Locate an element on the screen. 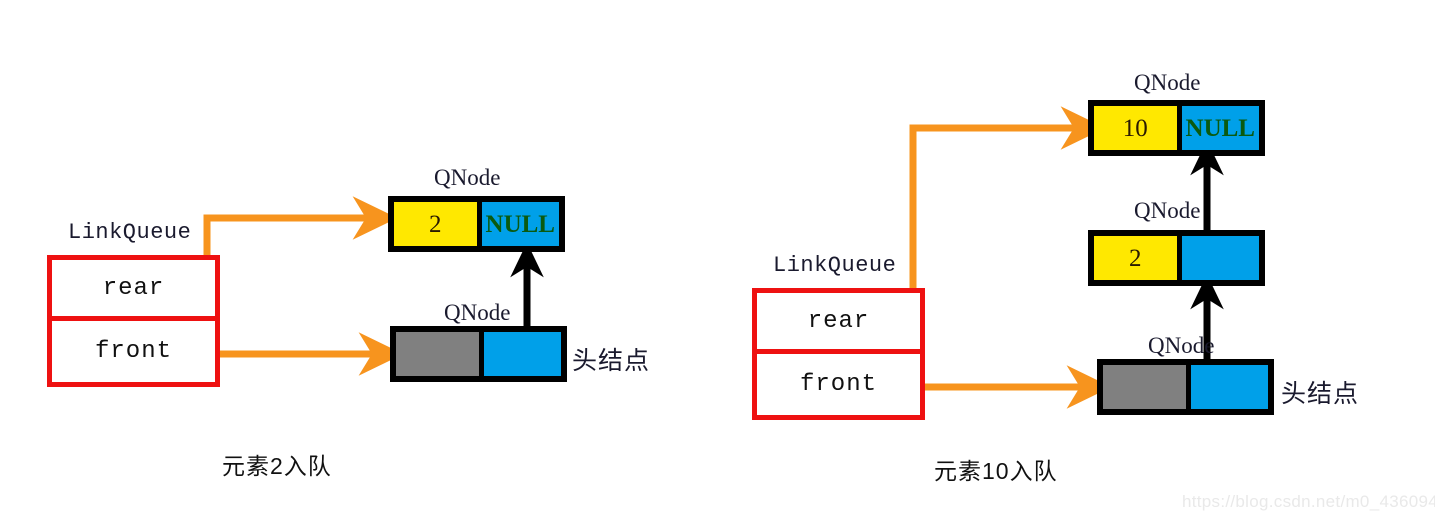  qnode-left-head is located at coordinates (478, 354).